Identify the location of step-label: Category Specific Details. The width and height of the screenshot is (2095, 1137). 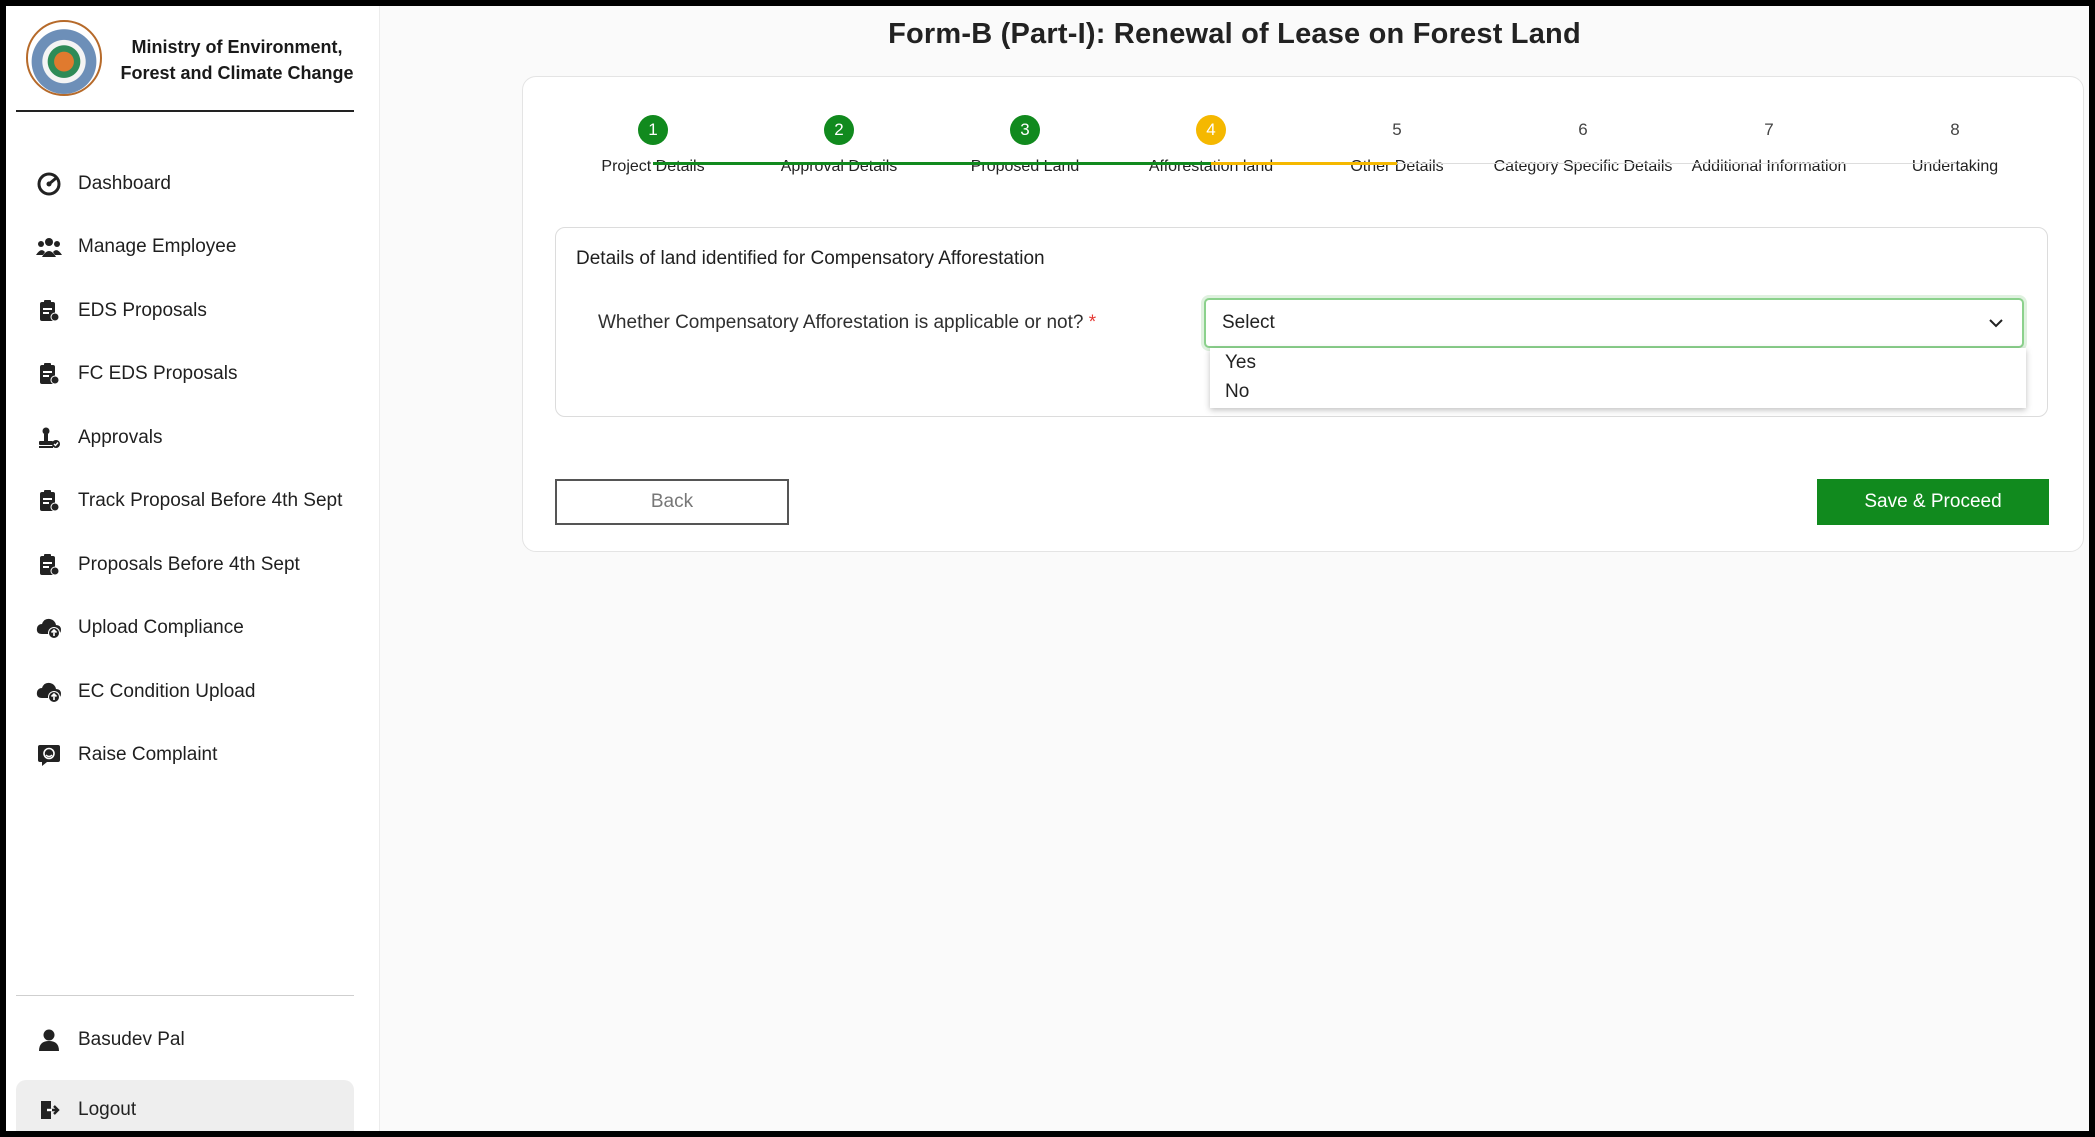
(1583, 166).